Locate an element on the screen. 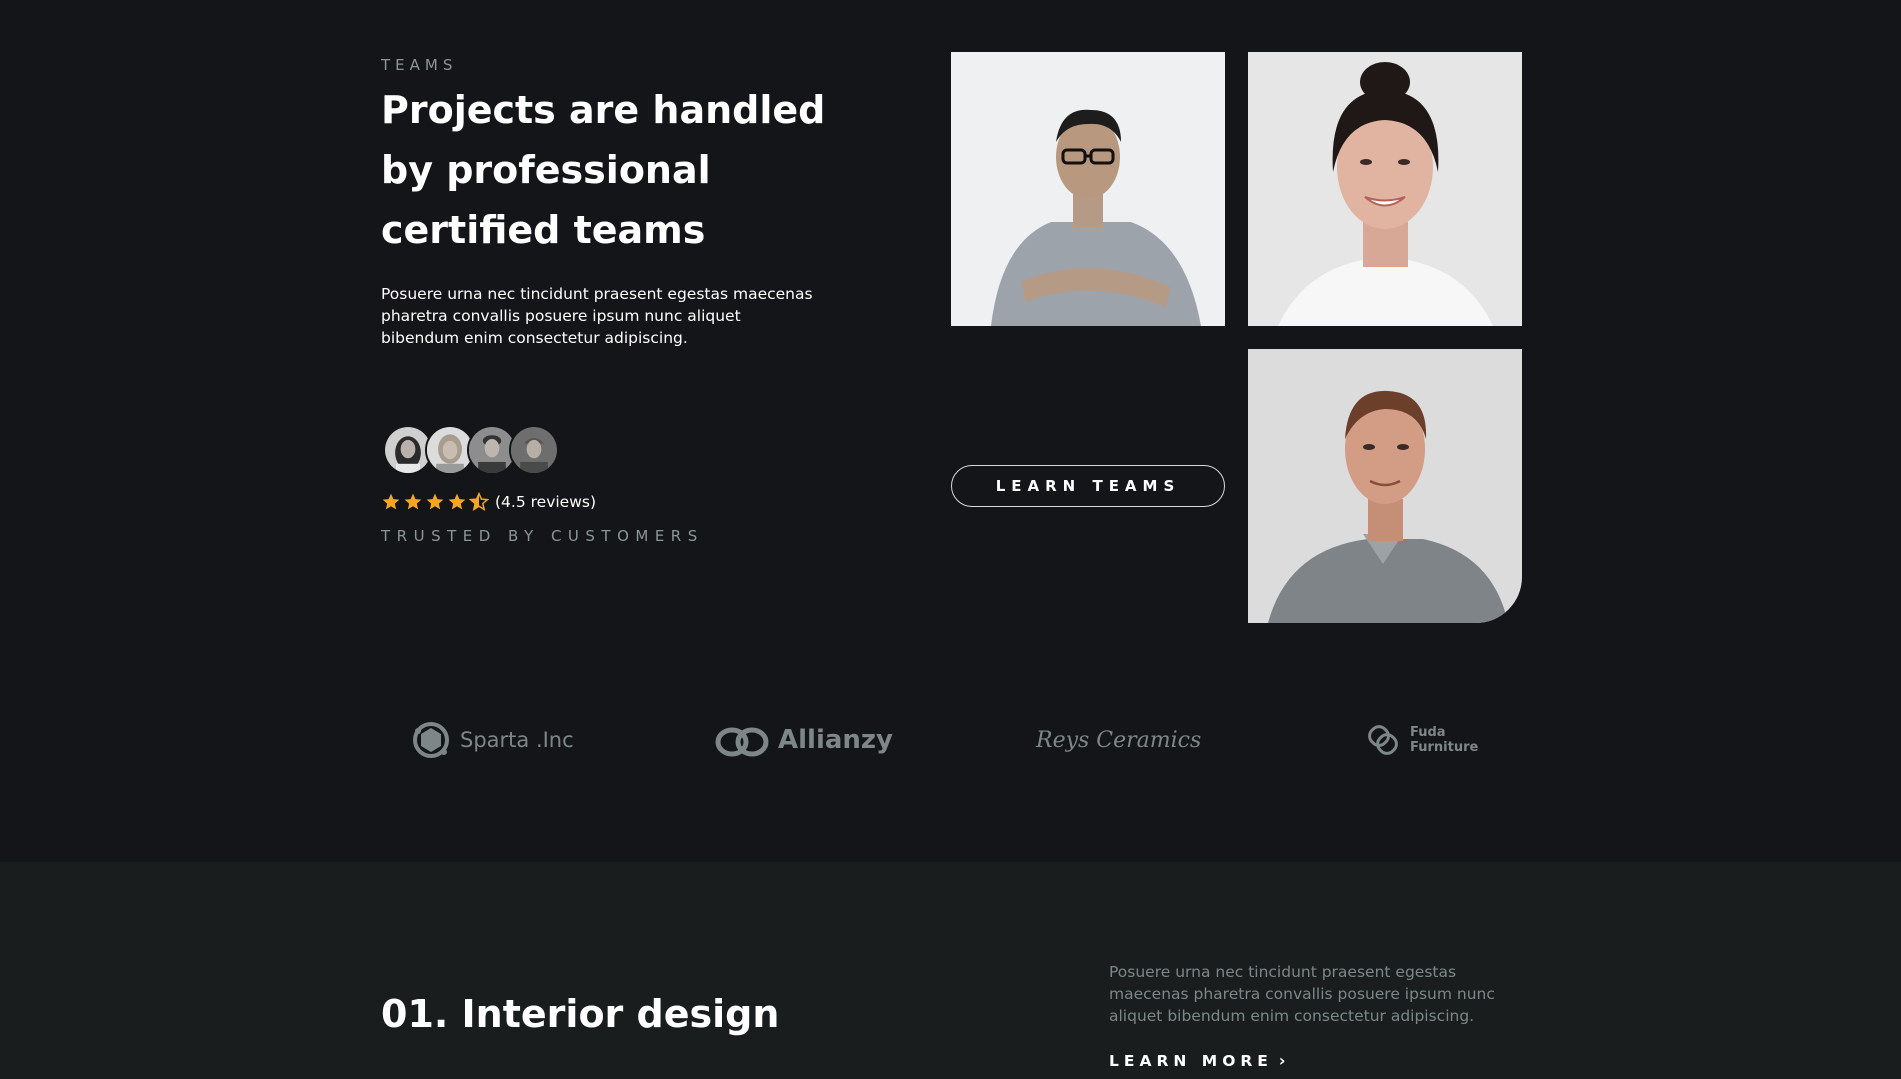 Image resolution: width=1901 pixels, height=1079 pixels. logo-name-line2: Furniture is located at coordinates (1444, 747).